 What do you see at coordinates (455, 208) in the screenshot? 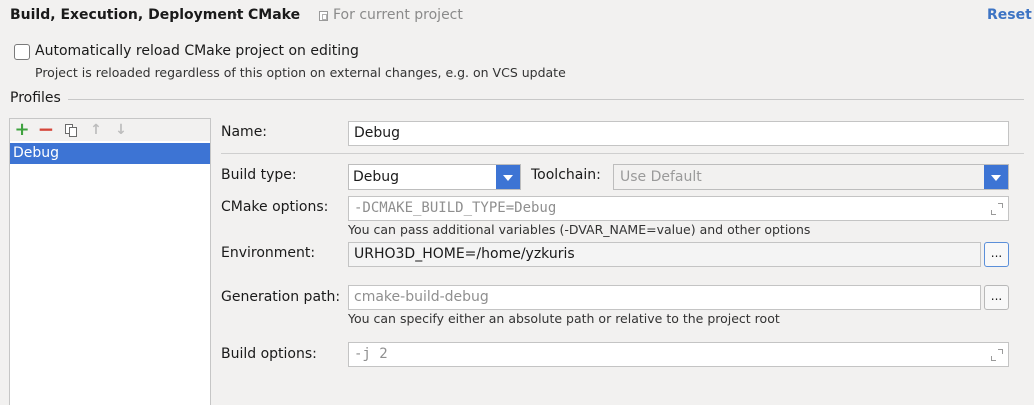
I see `cmake-options-placeholder: -DCMAKE_BUILD_TYPE=Debug` at bounding box center [455, 208].